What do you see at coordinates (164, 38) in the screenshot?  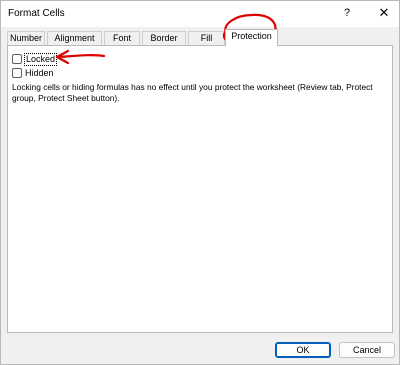 I see `tab-border: Border` at bounding box center [164, 38].